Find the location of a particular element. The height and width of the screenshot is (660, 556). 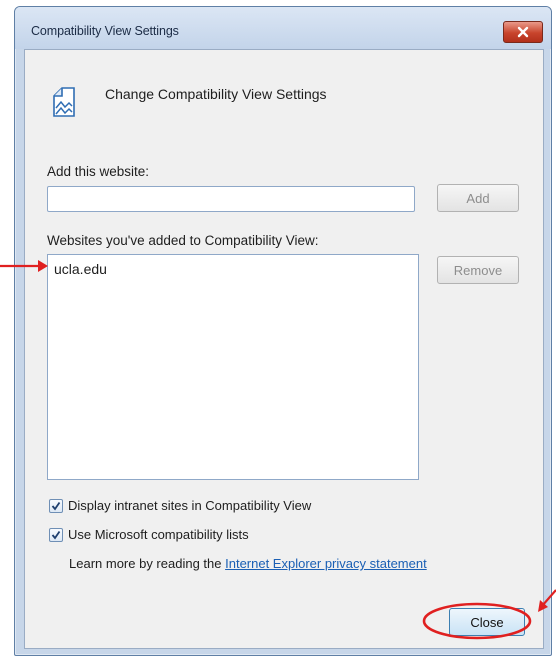

close-button: Close is located at coordinates (487, 622).